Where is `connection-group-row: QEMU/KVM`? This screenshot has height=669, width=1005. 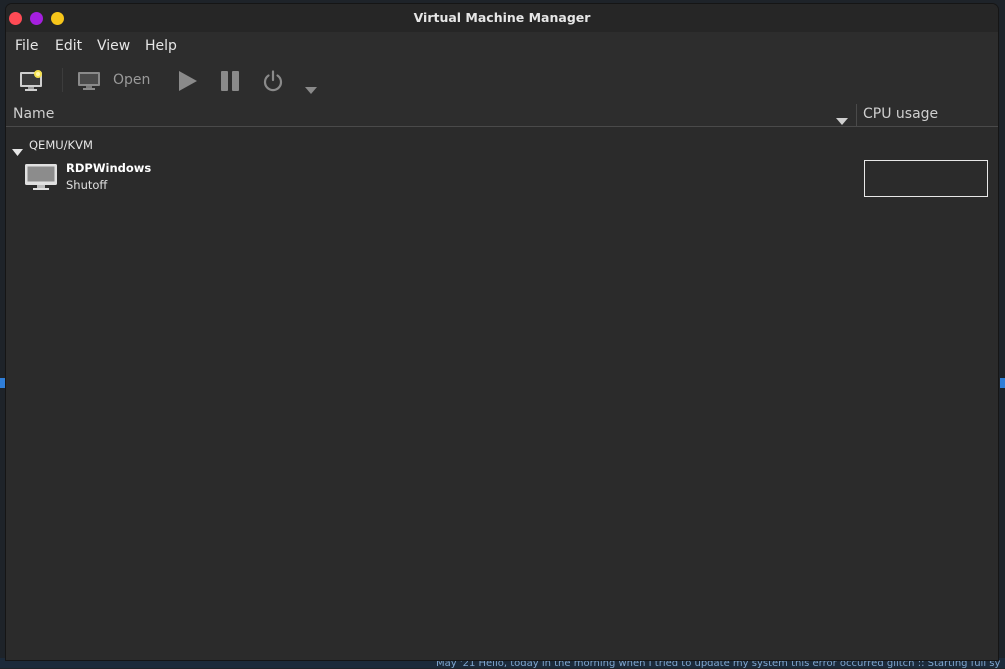
connection-group-row: QEMU/KVM is located at coordinates (502, 144).